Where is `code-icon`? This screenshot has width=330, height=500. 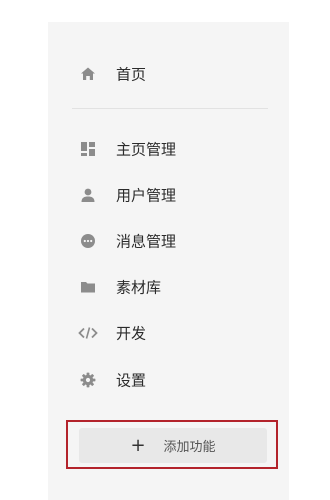
code-icon is located at coordinates (88, 333).